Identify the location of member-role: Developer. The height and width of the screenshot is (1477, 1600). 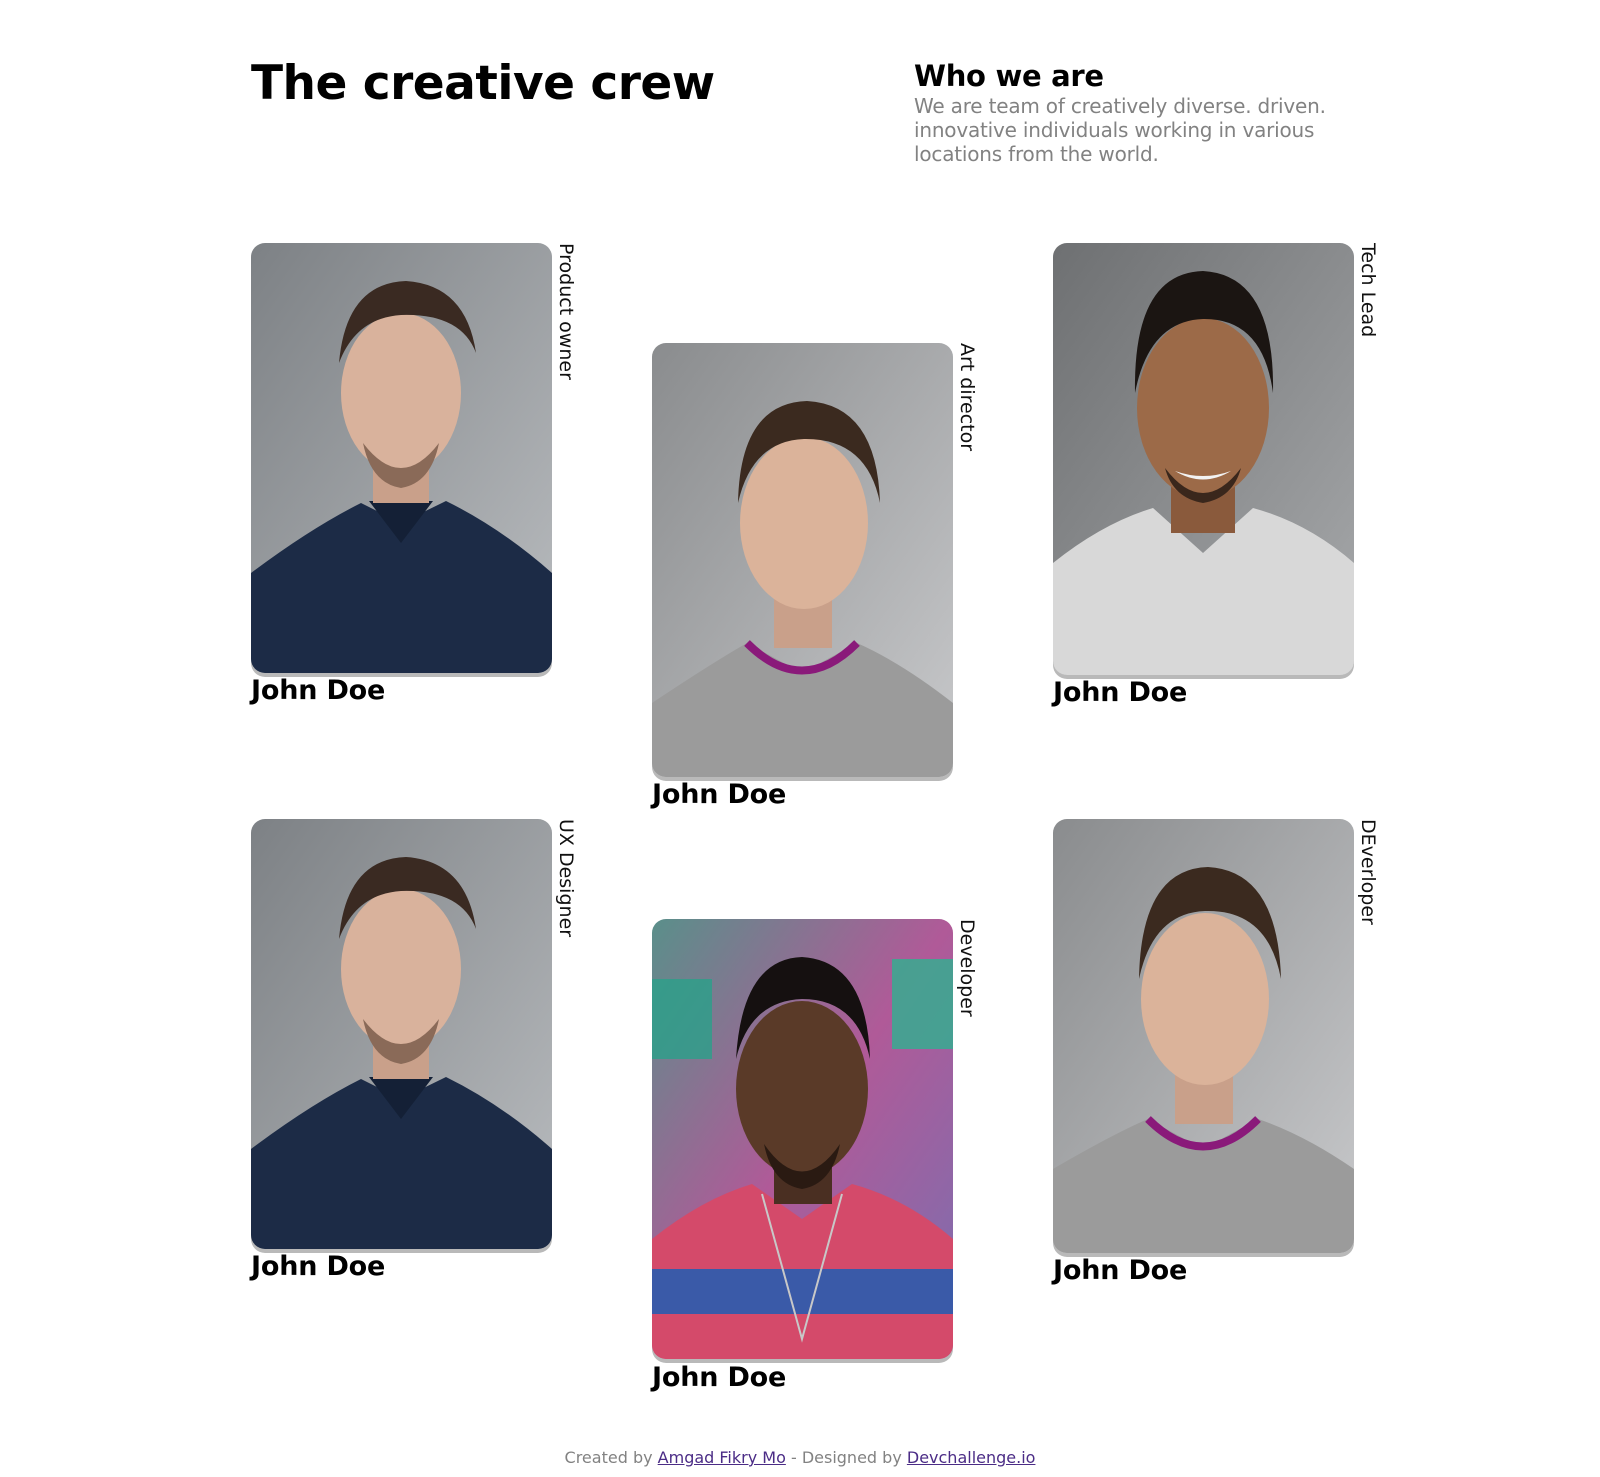
(967, 968).